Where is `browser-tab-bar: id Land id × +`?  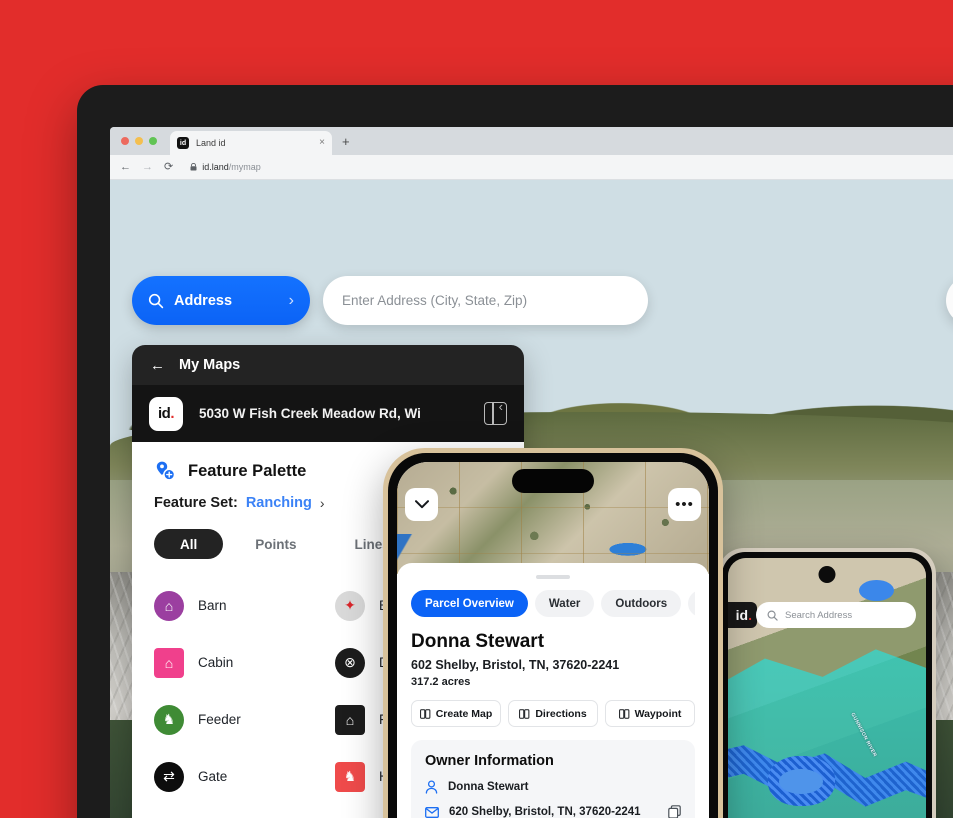
browser-tab-bar: id Land id × + is located at coordinates (531, 141).